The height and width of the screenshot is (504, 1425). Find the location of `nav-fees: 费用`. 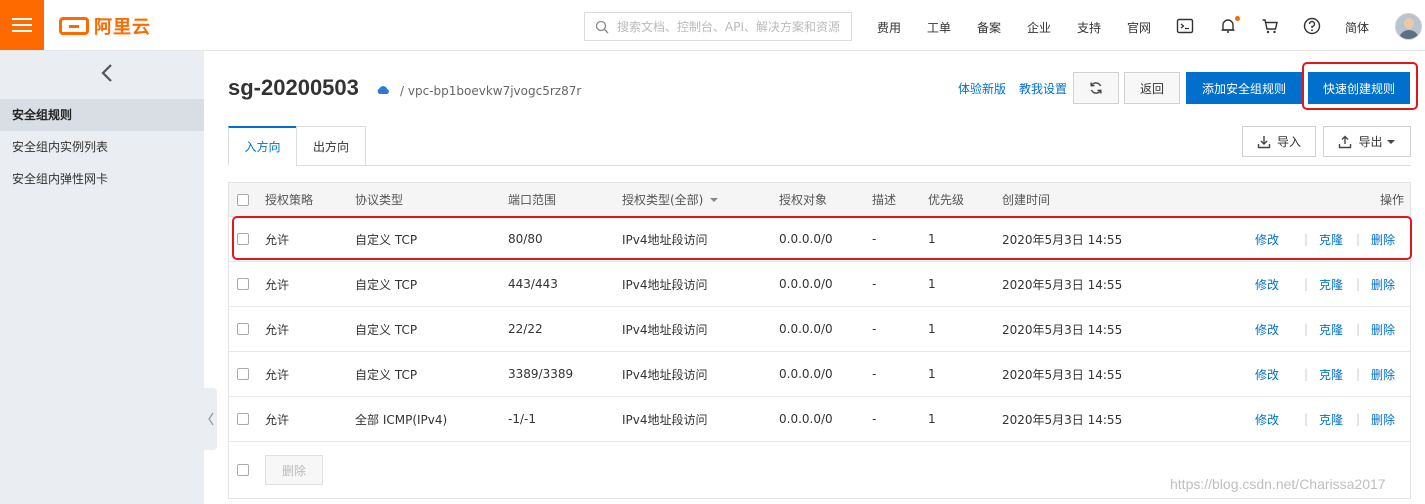

nav-fees: 费用 is located at coordinates (889, 27).